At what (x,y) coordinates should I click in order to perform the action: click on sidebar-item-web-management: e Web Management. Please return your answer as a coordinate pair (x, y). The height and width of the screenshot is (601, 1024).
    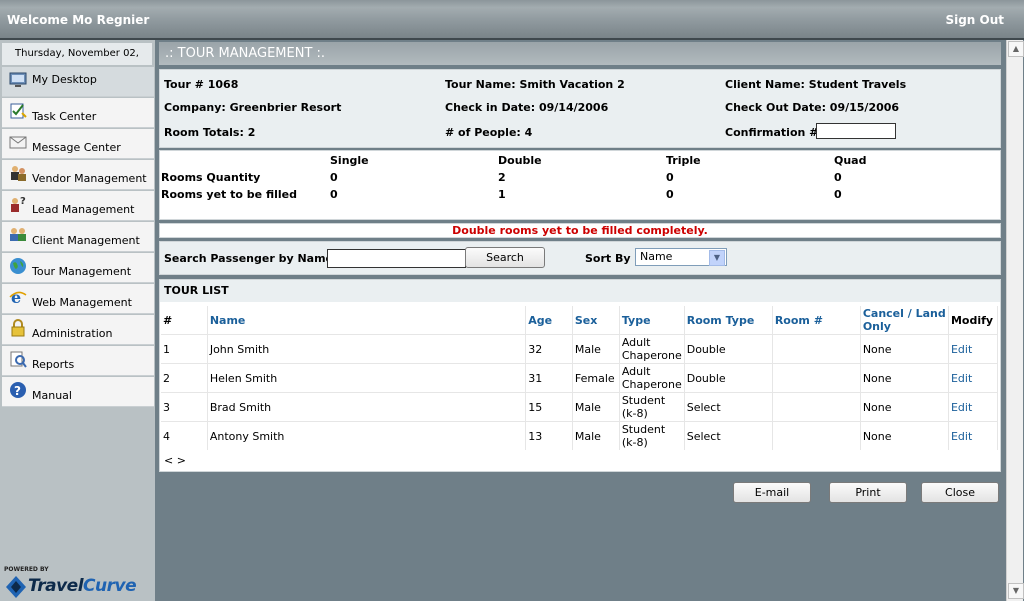
    Looking at the image, I should click on (78, 299).